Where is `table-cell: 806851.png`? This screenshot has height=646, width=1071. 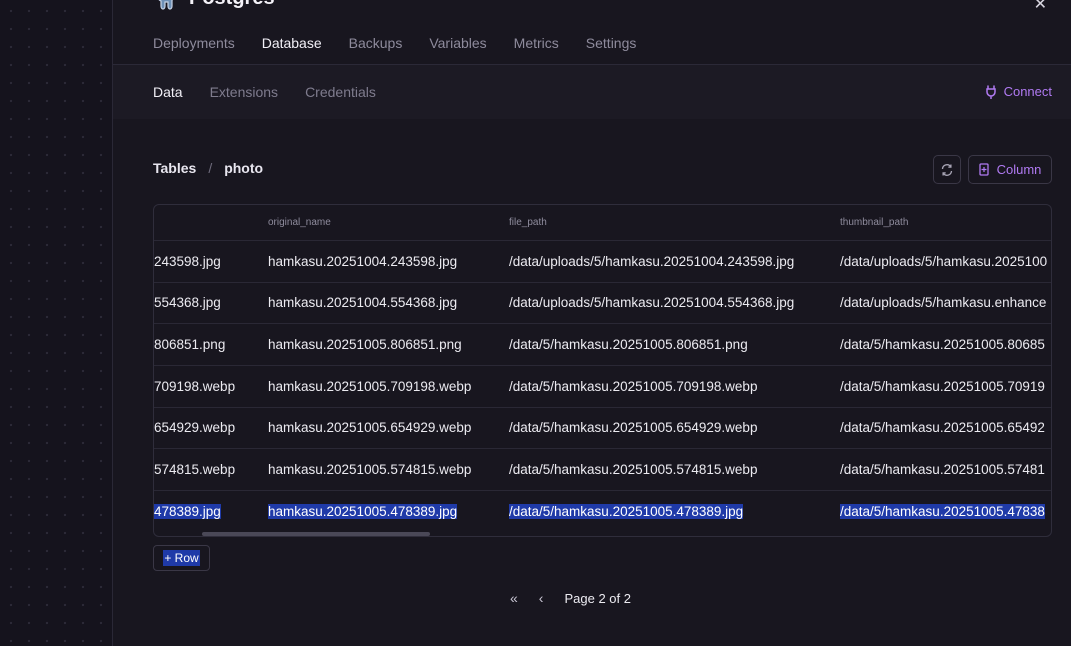
table-cell: 806851.png is located at coordinates (189, 344).